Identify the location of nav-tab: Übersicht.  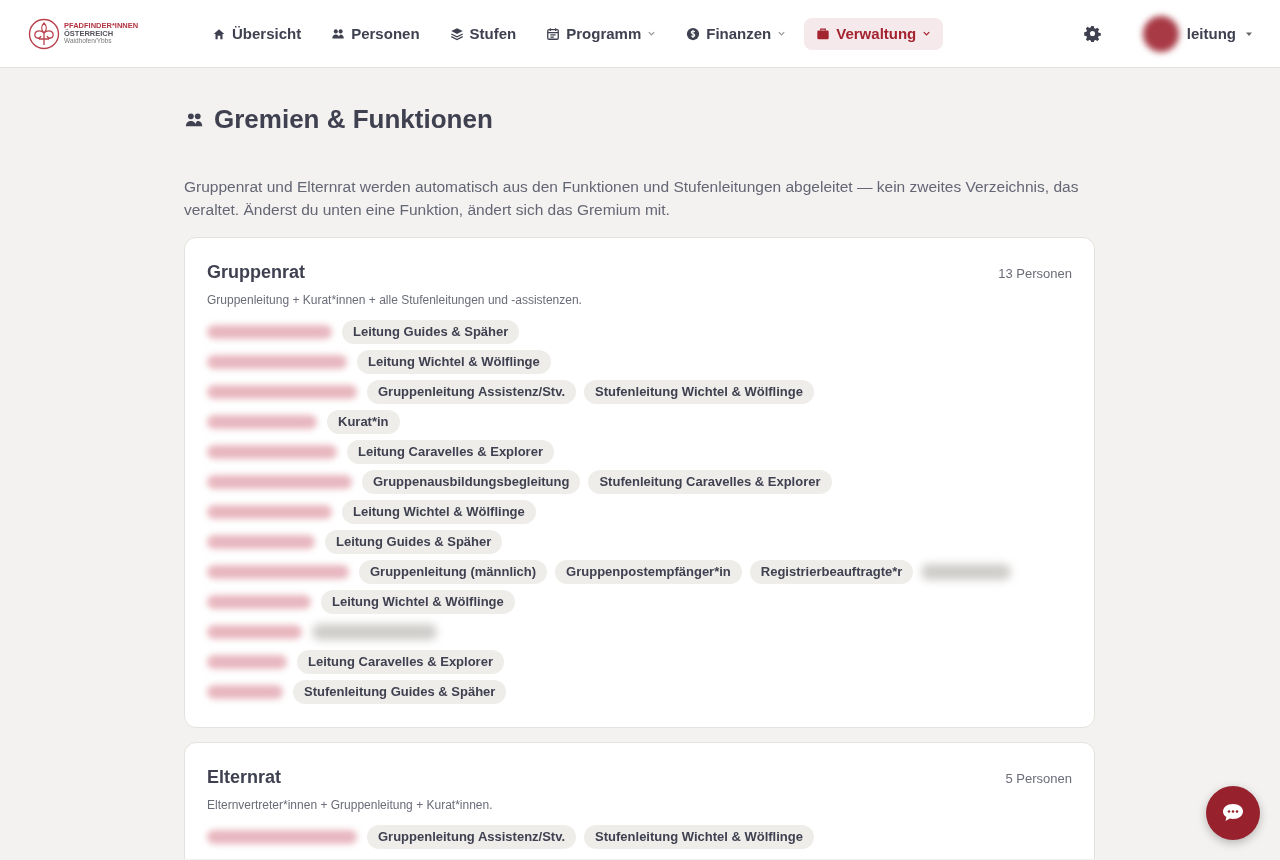
(257, 33).